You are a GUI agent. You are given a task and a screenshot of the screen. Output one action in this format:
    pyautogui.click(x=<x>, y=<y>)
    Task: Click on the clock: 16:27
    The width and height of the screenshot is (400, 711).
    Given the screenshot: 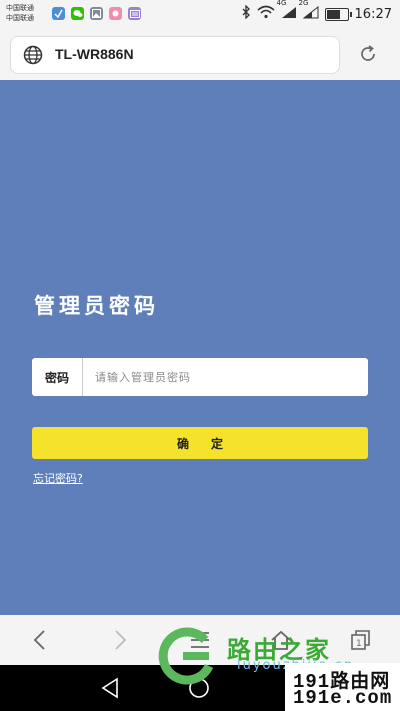 What is the action you would take?
    pyautogui.click(x=373, y=14)
    